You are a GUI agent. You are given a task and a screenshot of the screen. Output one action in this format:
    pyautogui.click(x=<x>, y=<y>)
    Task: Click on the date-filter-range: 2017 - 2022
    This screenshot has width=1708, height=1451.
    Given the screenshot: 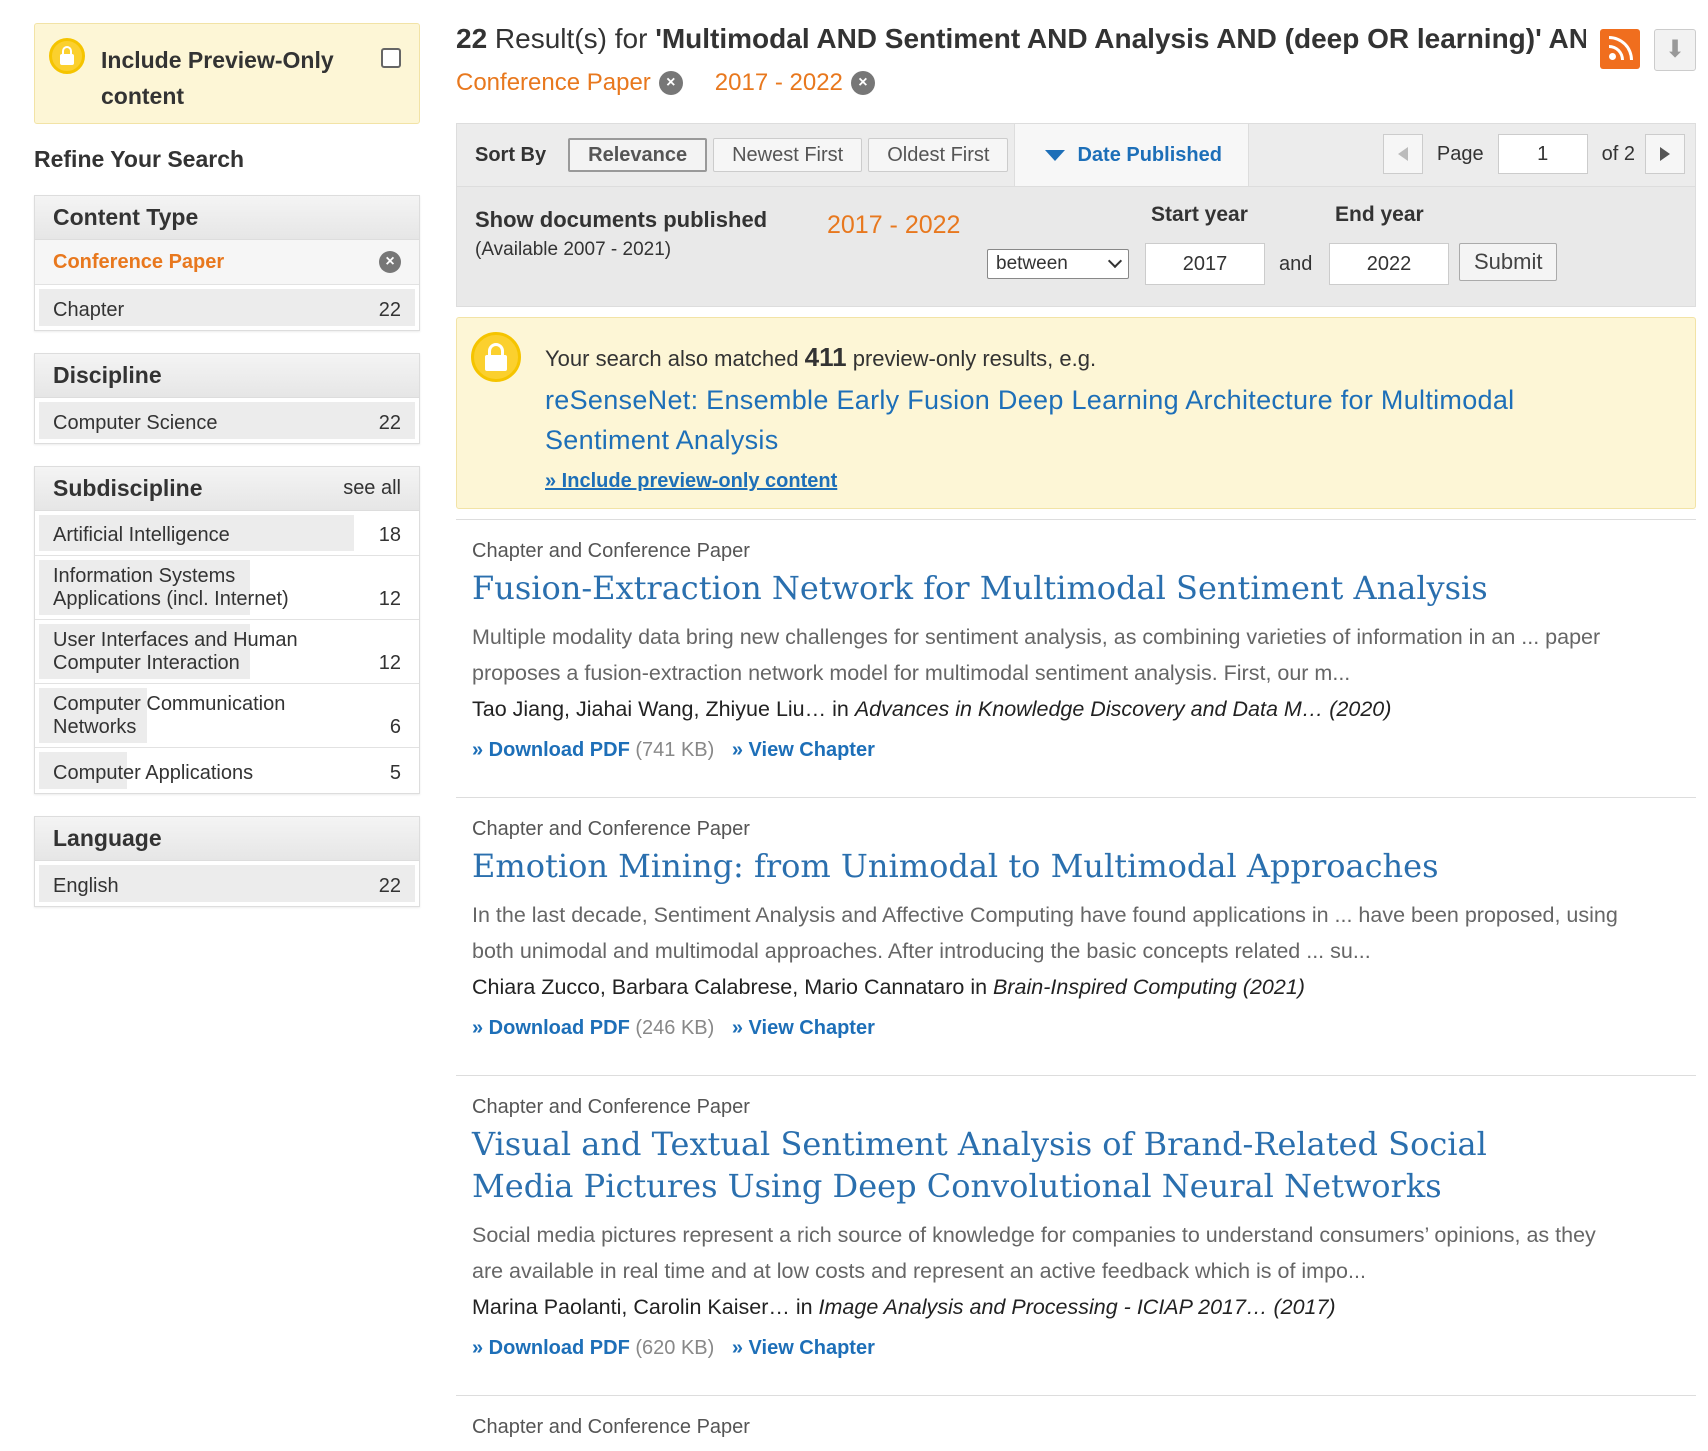 What is the action you would take?
    pyautogui.click(x=894, y=225)
    